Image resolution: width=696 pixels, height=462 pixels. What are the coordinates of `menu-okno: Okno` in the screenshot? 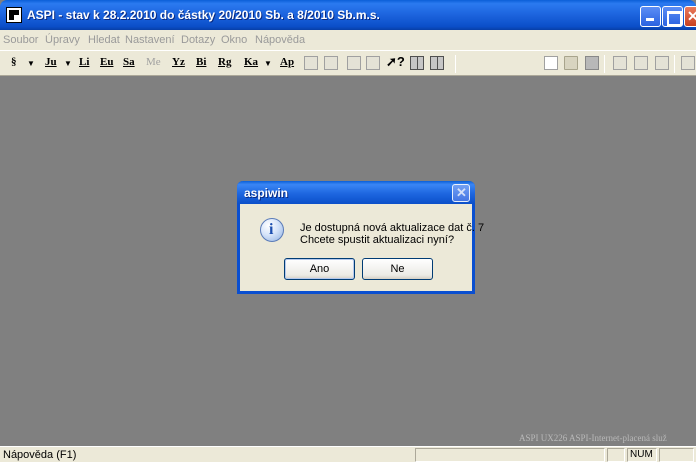 It's located at (234, 40).